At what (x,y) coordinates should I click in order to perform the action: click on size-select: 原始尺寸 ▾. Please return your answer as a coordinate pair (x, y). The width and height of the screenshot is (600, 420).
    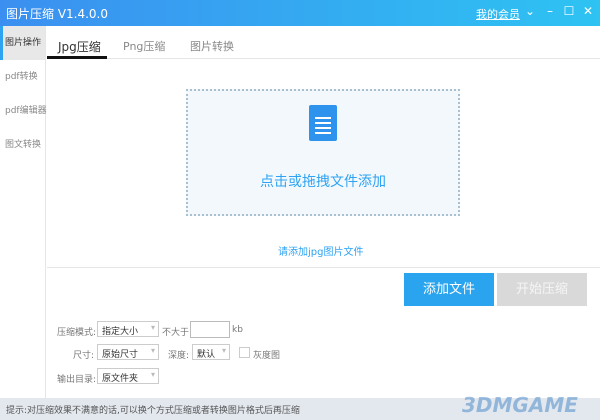
    Looking at the image, I should click on (128, 352).